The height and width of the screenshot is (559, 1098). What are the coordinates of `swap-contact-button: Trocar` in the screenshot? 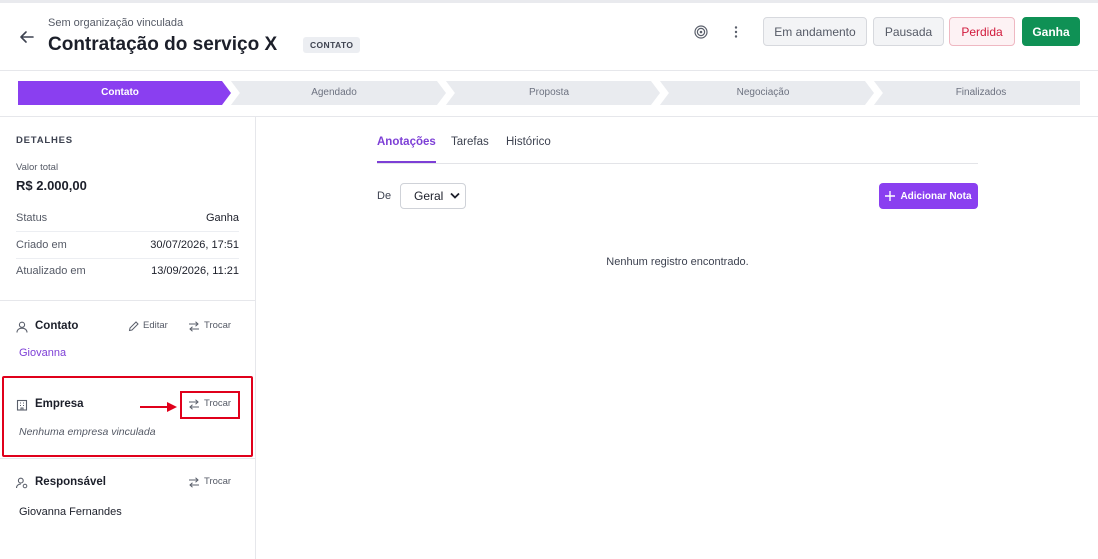 It's located at (209, 326).